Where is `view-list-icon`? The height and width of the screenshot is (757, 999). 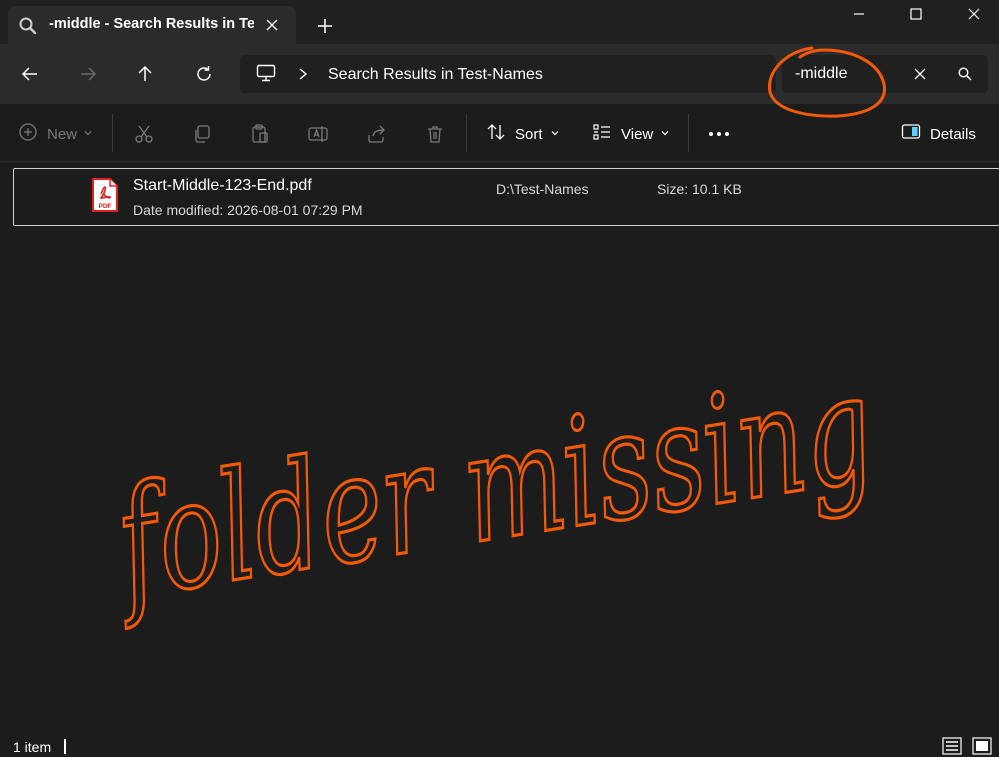 view-list-icon is located at coordinates (602, 134).